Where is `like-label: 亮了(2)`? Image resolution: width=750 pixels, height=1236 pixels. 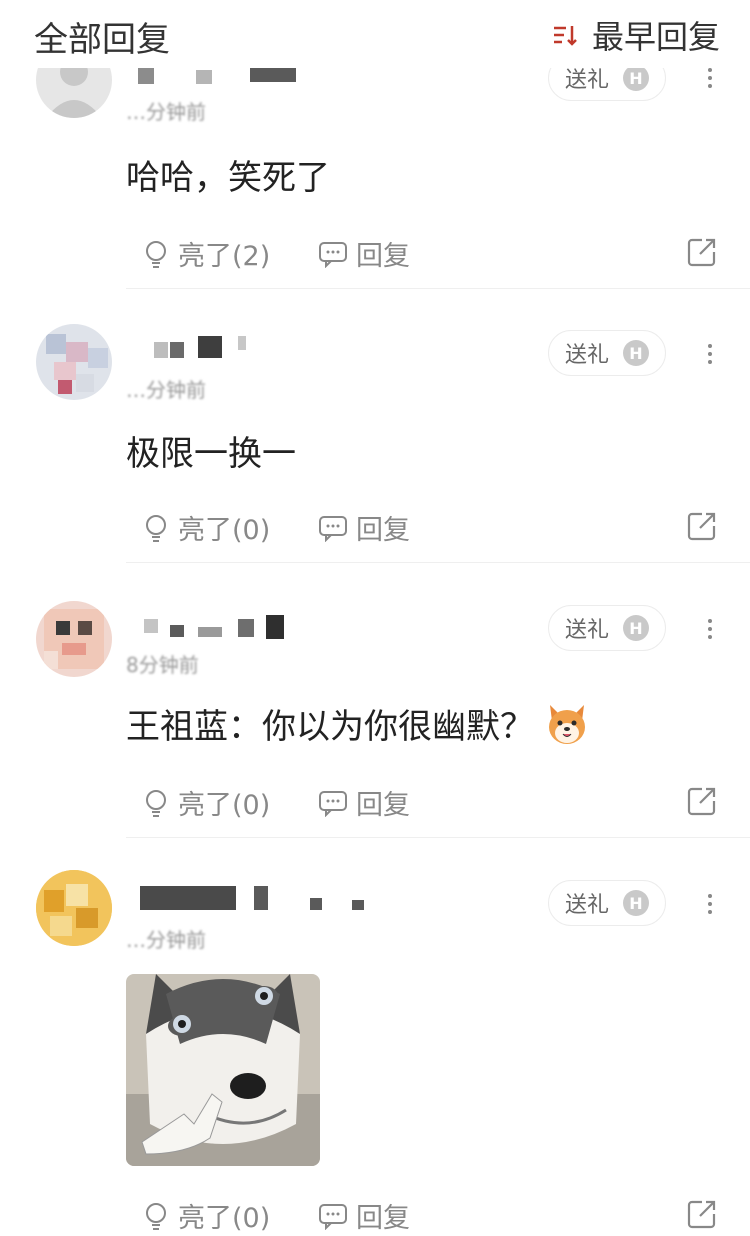 like-label: 亮了(2) is located at coordinates (224, 256).